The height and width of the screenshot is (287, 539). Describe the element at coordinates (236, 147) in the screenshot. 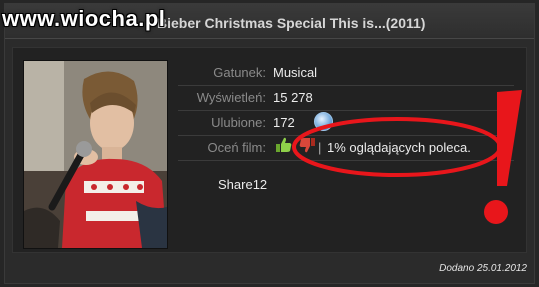

I see `rate-label: Oceń film:` at that location.